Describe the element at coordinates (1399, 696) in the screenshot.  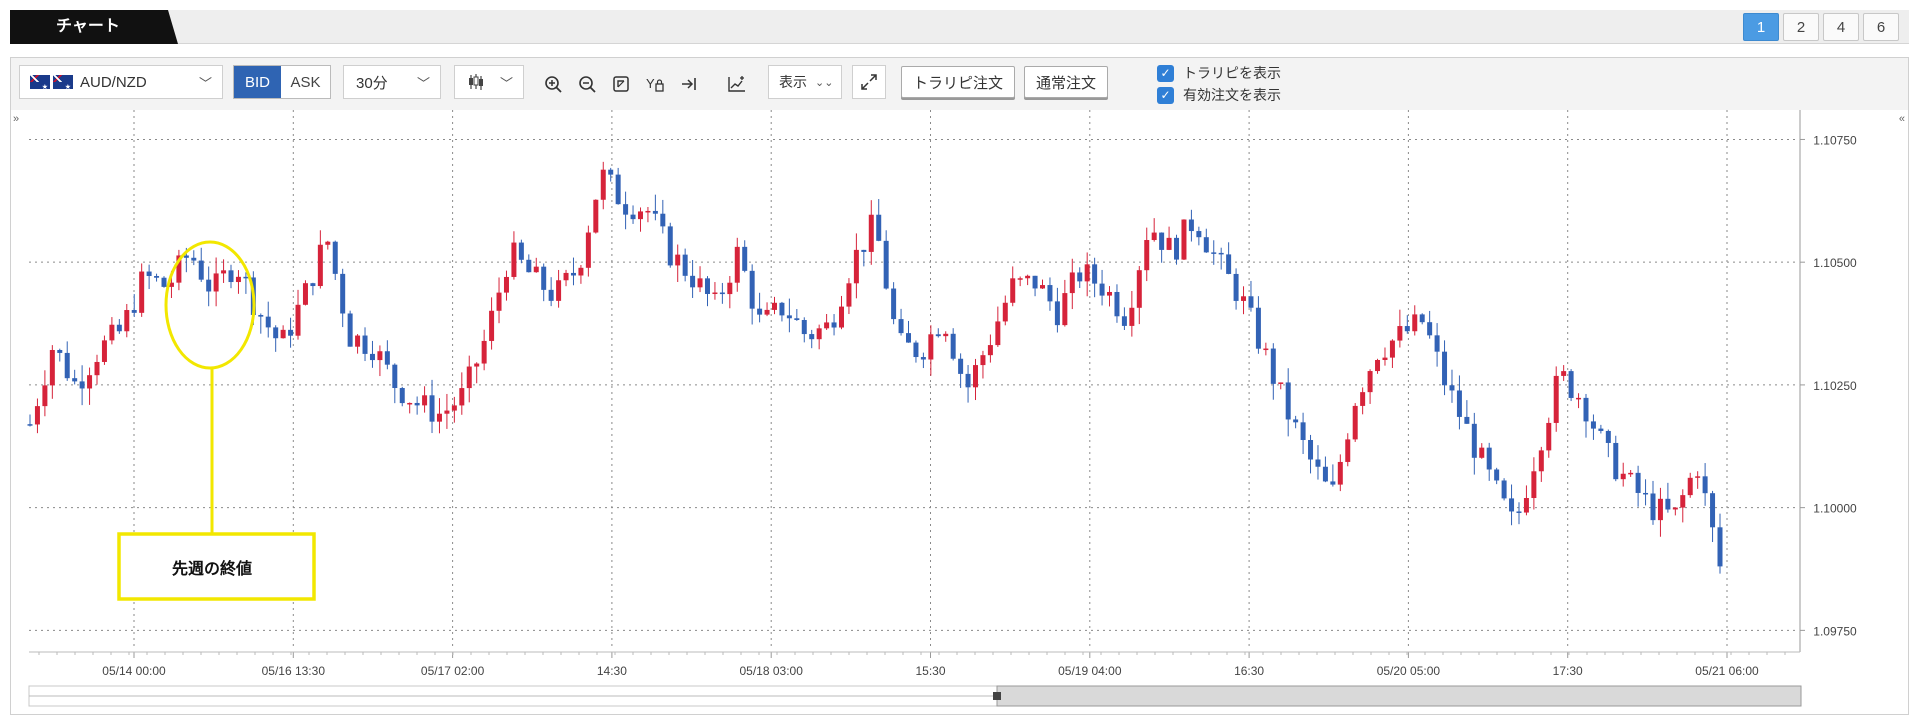
I see `navigator-window` at that location.